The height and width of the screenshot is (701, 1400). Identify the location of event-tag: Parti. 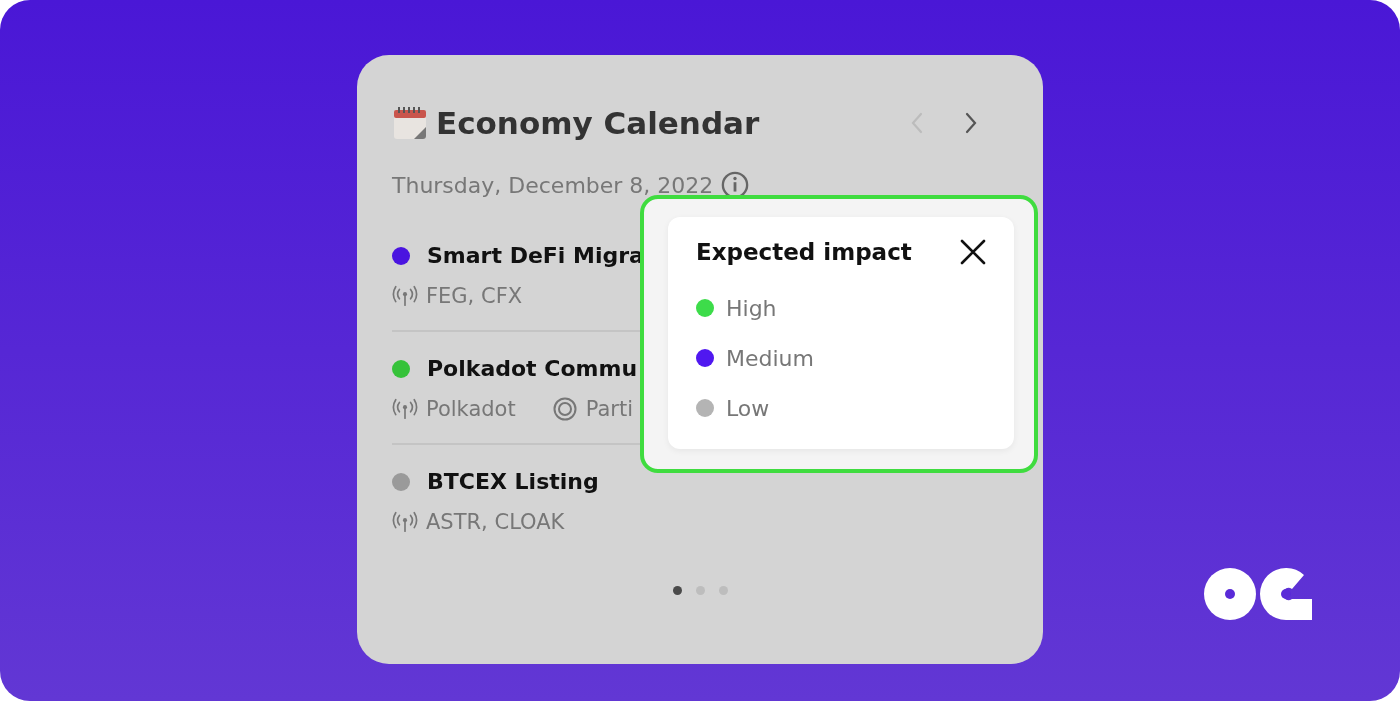
(609, 409).